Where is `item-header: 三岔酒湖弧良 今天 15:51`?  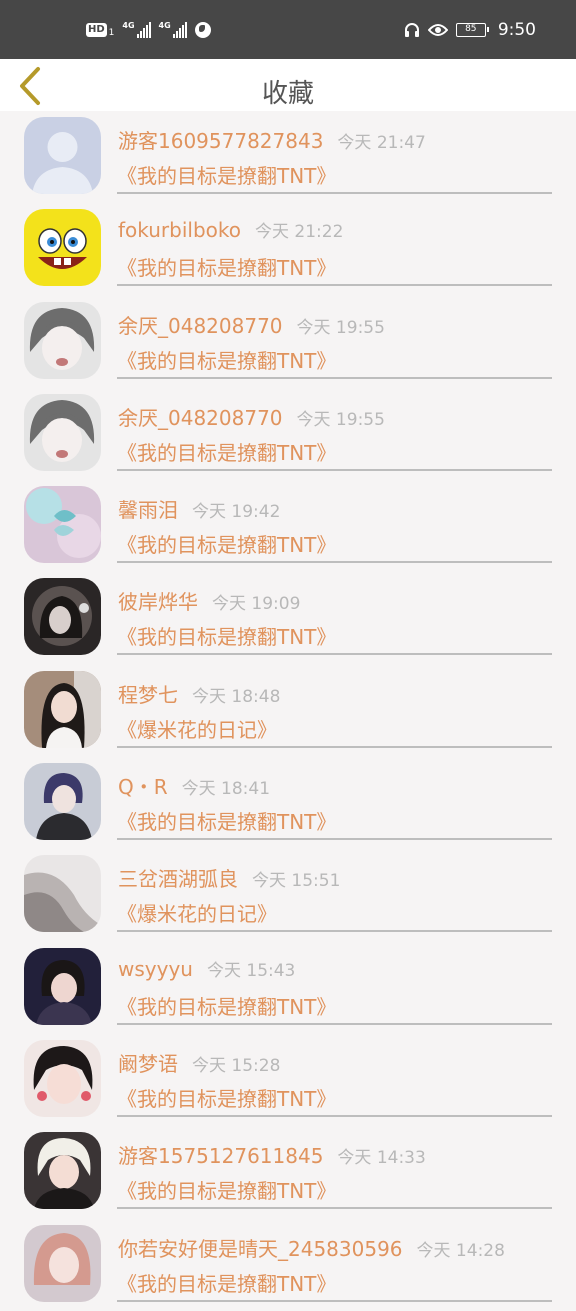
item-header: 三岔酒湖弧良 今天 15:51 is located at coordinates (229, 877).